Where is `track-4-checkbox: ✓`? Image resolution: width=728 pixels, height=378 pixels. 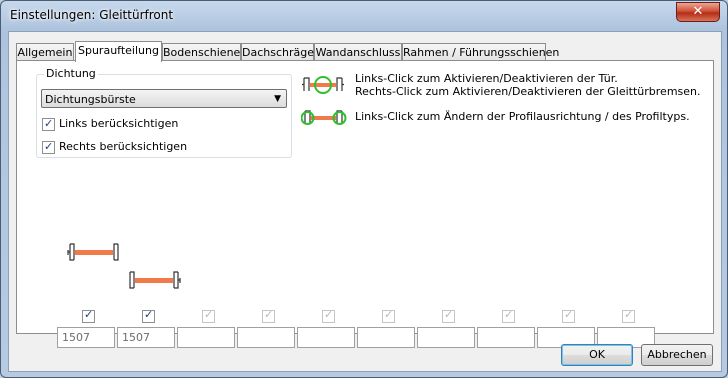 track-4-checkbox: ✓ is located at coordinates (268, 315).